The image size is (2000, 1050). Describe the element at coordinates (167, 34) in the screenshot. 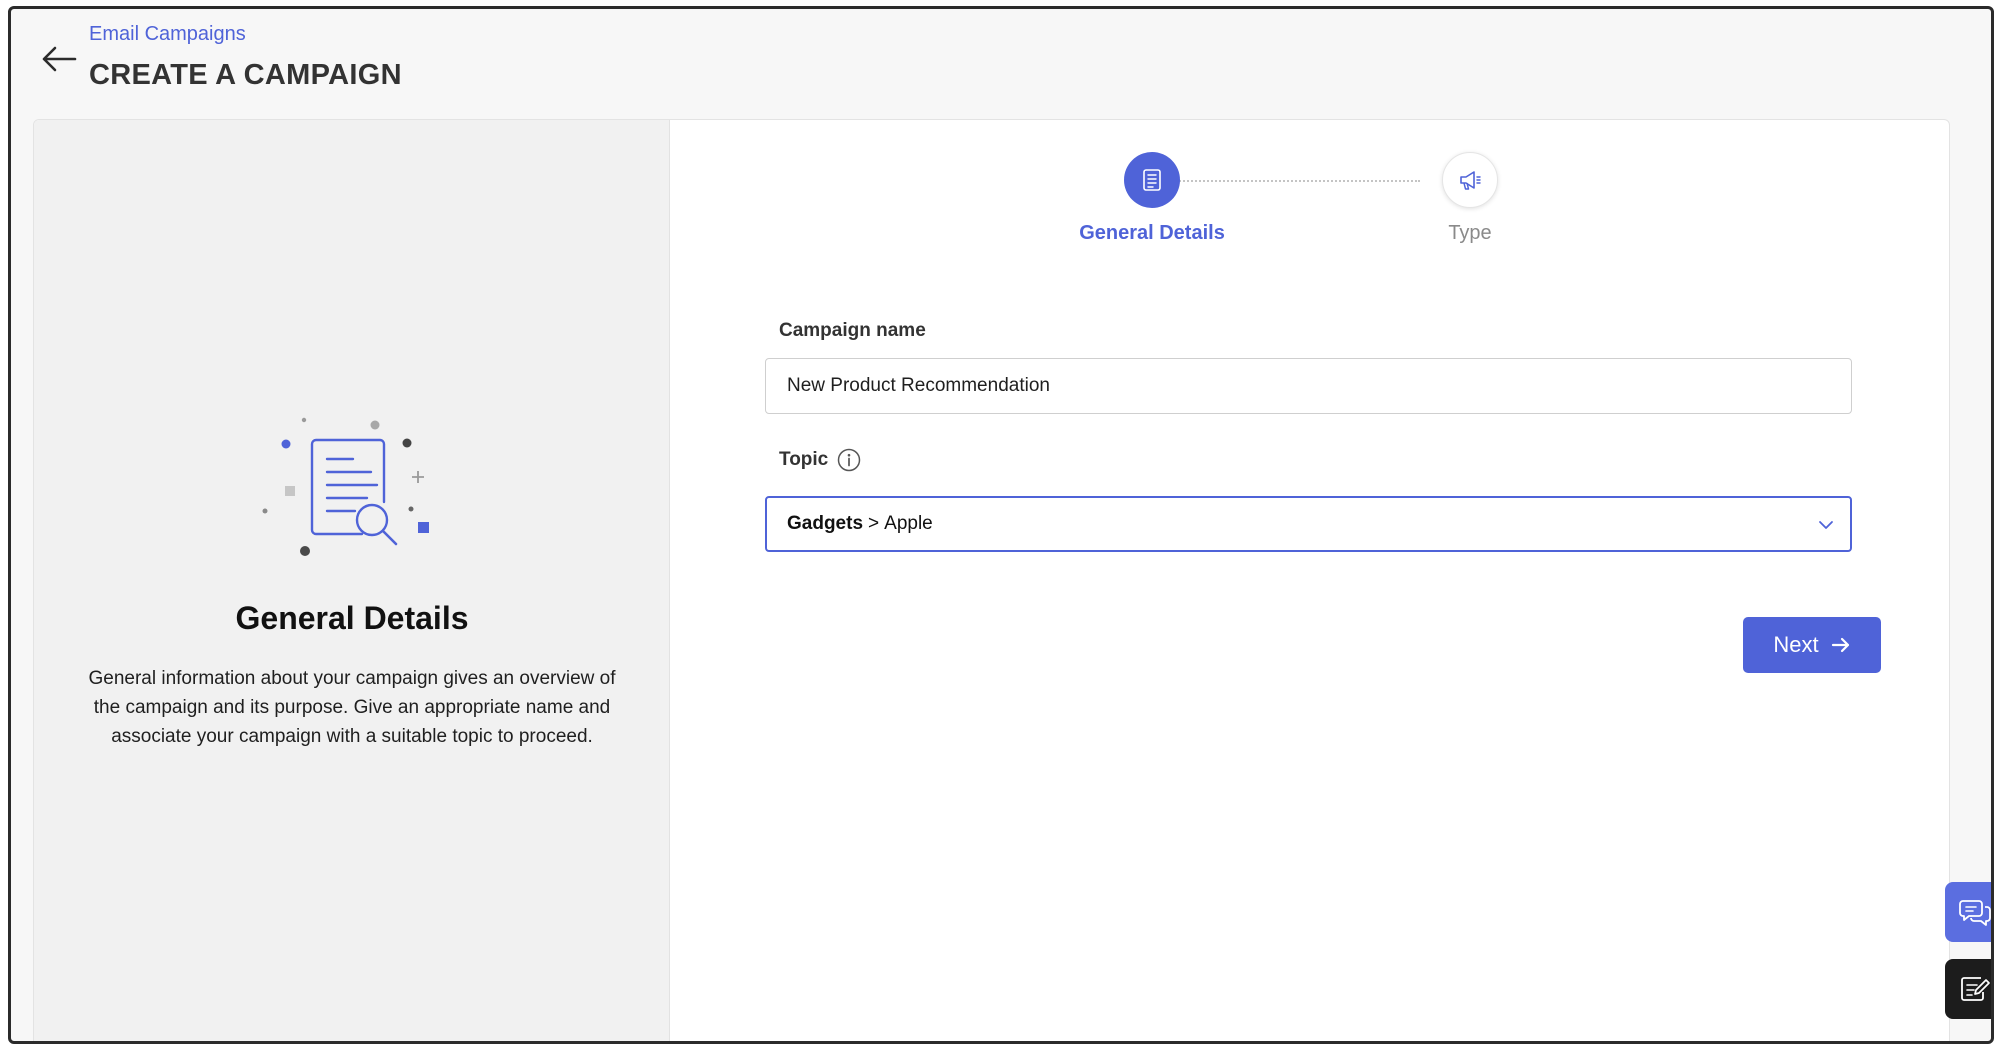

I see `breadcrumb: Email Campaigns` at that location.